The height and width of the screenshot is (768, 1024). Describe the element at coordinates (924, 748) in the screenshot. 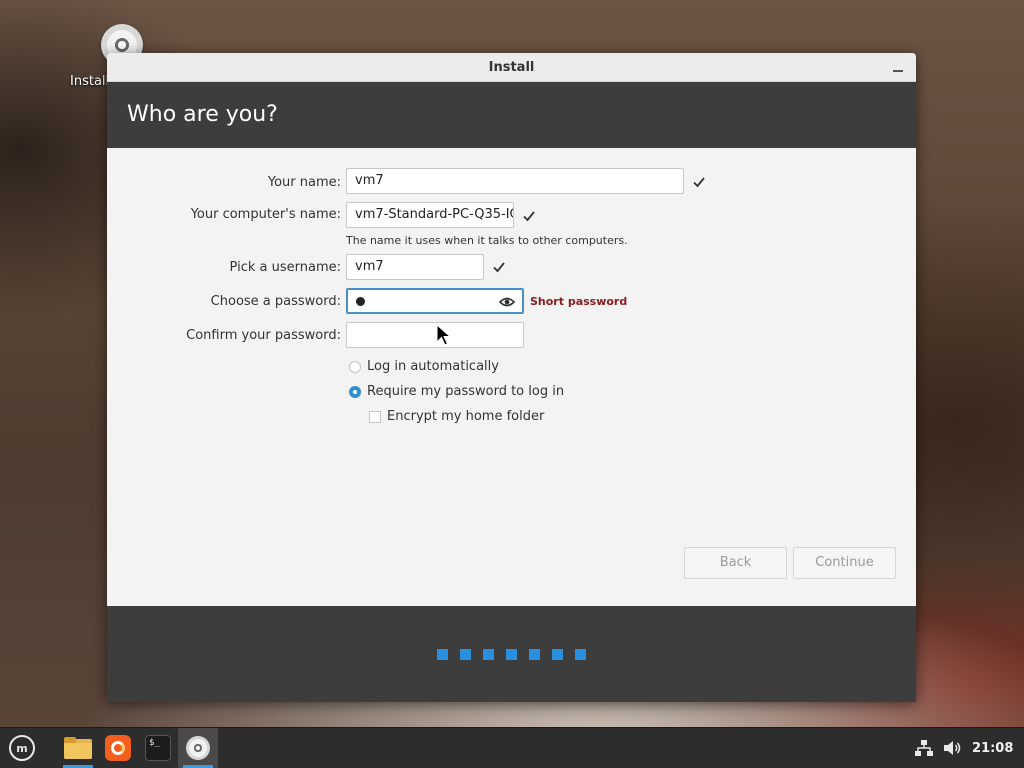

I see `network-icon` at that location.